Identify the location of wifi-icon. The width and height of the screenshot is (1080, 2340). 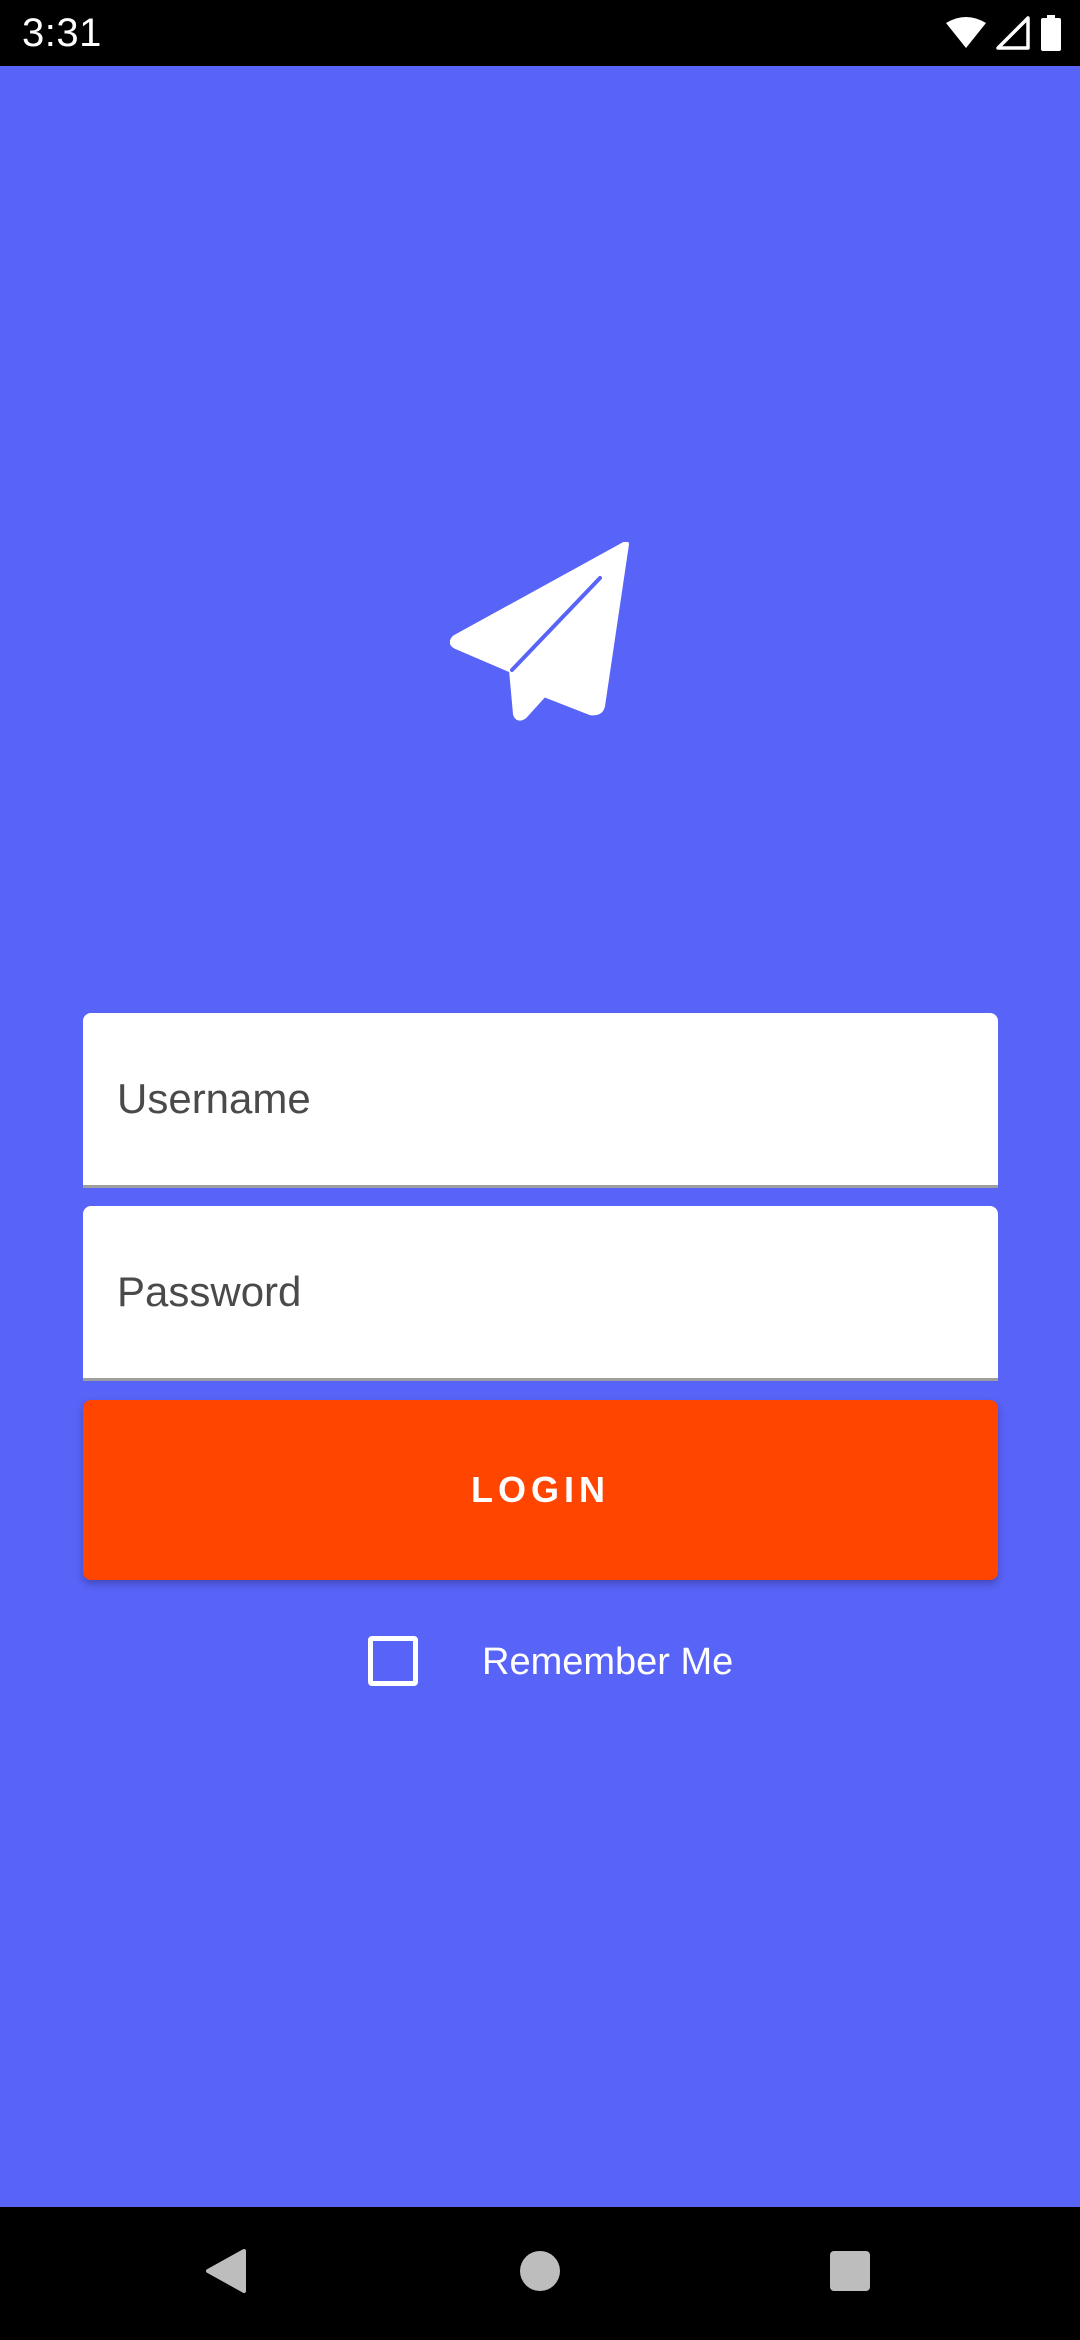
(966, 33).